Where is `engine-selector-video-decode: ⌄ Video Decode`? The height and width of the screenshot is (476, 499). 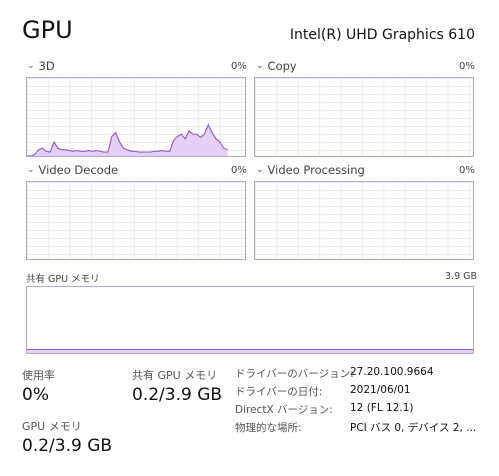 engine-selector-video-decode: ⌄ Video Decode is located at coordinates (72, 170).